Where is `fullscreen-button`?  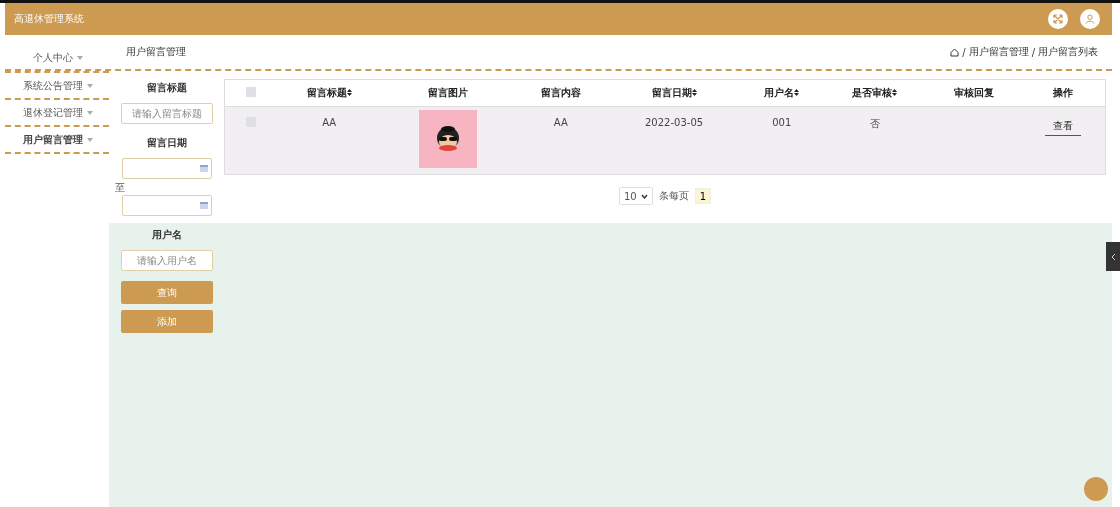 fullscreen-button is located at coordinates (1058, 19).